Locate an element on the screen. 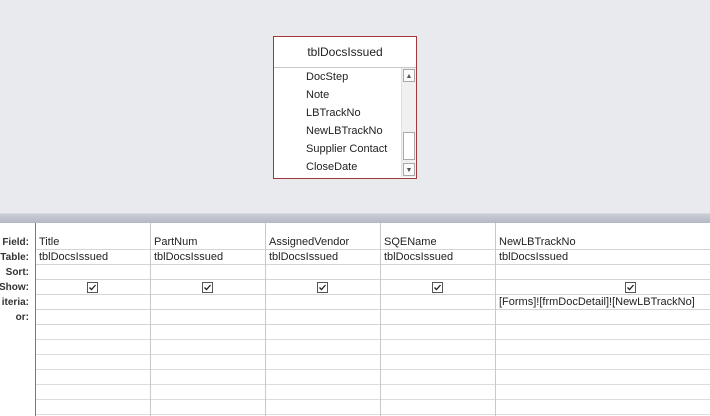 This screenshot has width=710, height=416. field-cell: Title is located at coordinates (93, 242).